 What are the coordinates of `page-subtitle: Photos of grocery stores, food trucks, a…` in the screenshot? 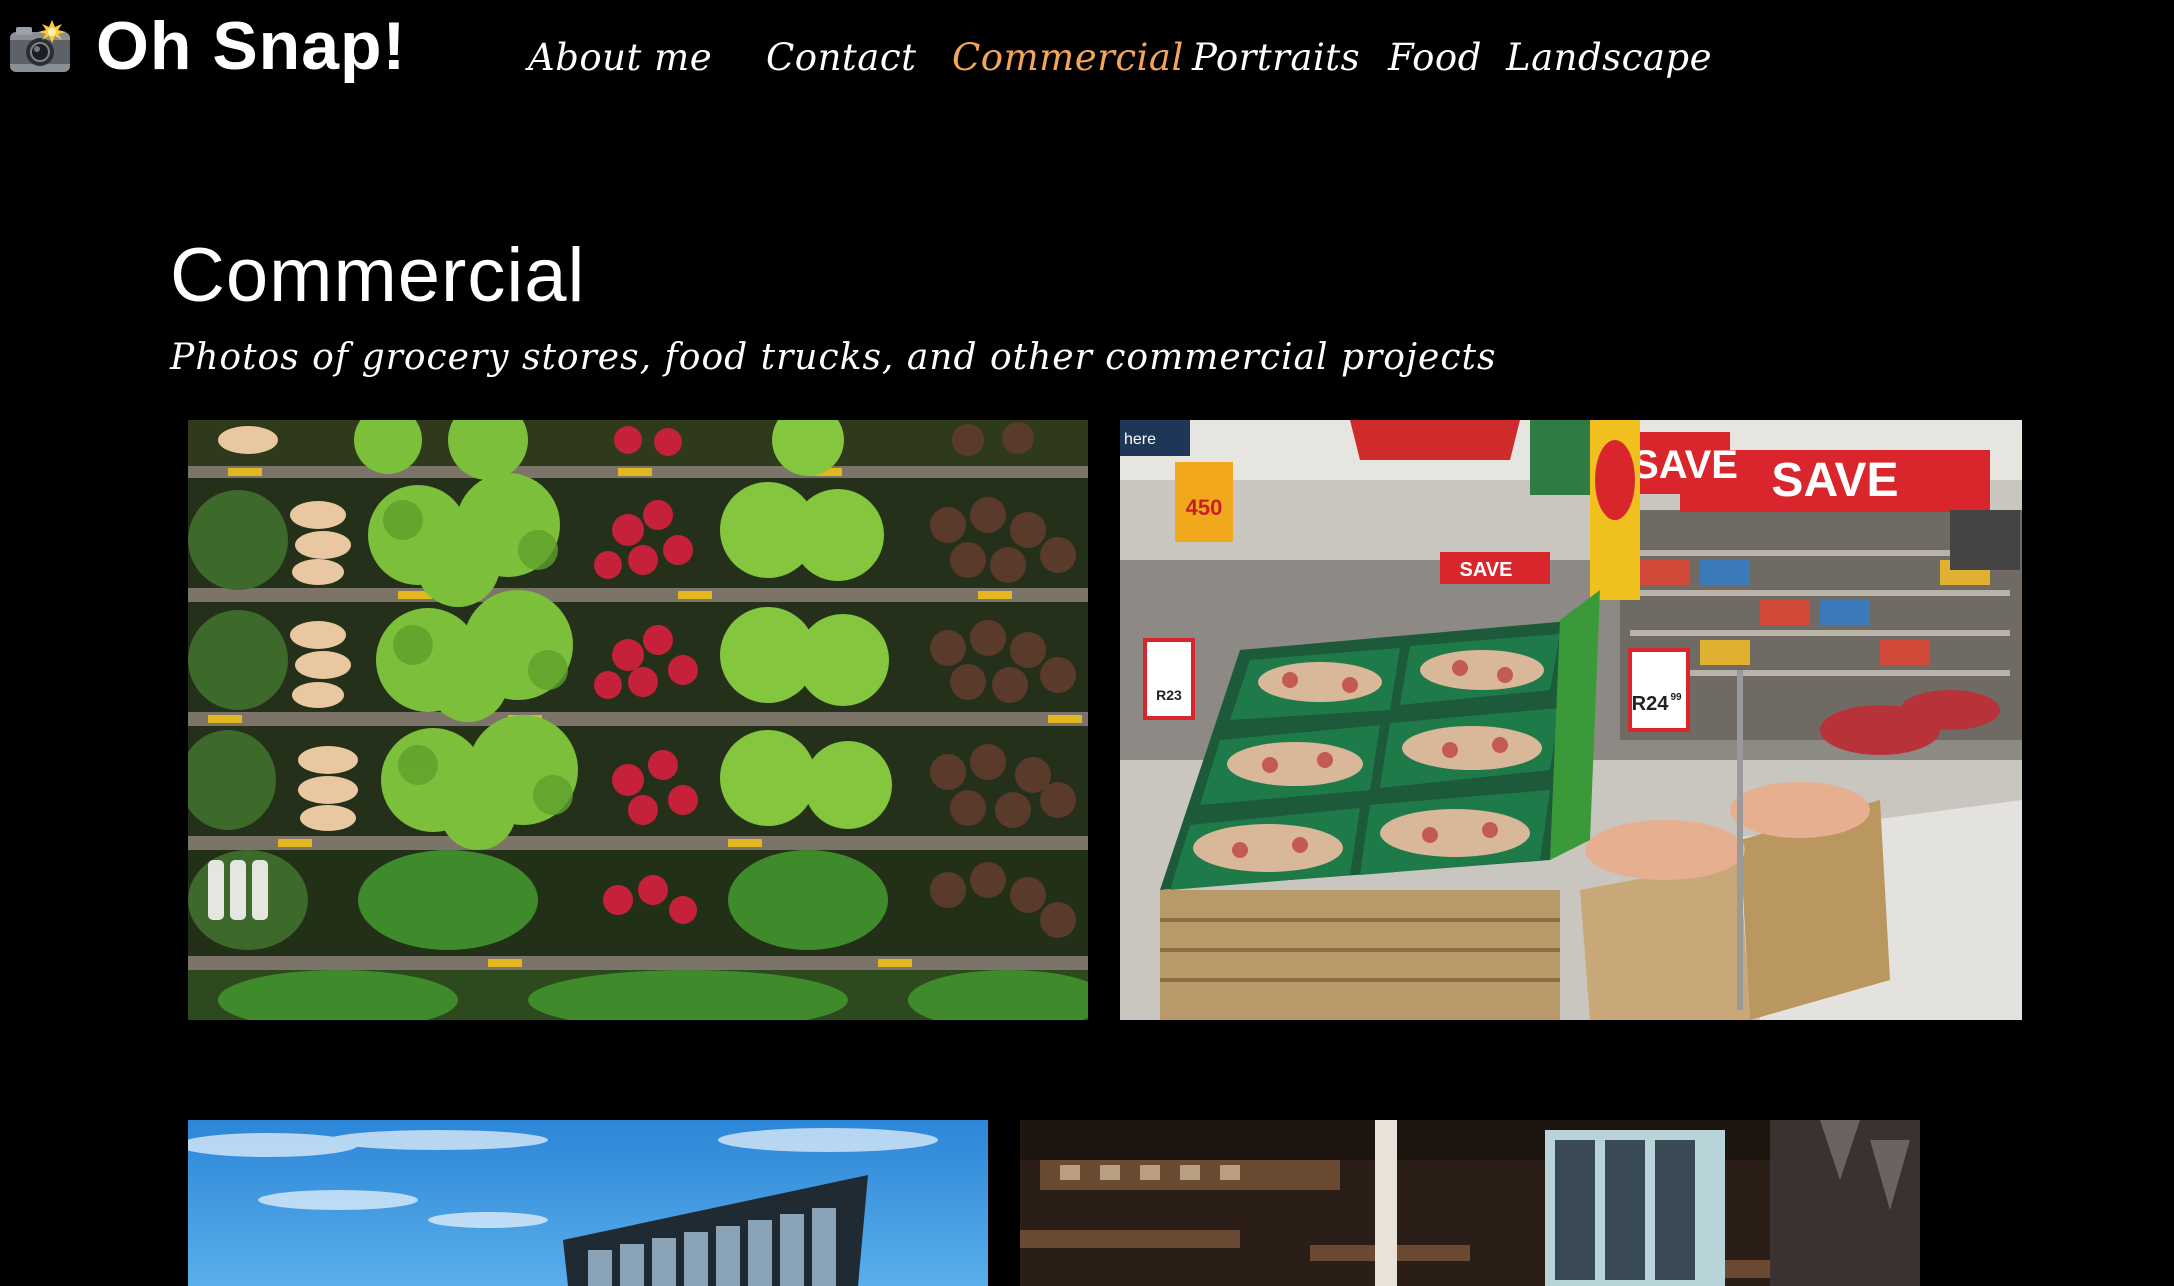 It's located at (833, 357).